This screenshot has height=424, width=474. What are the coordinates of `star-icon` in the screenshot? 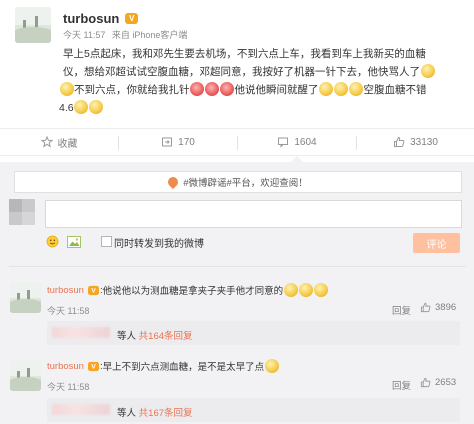 It's located at (46, 142).